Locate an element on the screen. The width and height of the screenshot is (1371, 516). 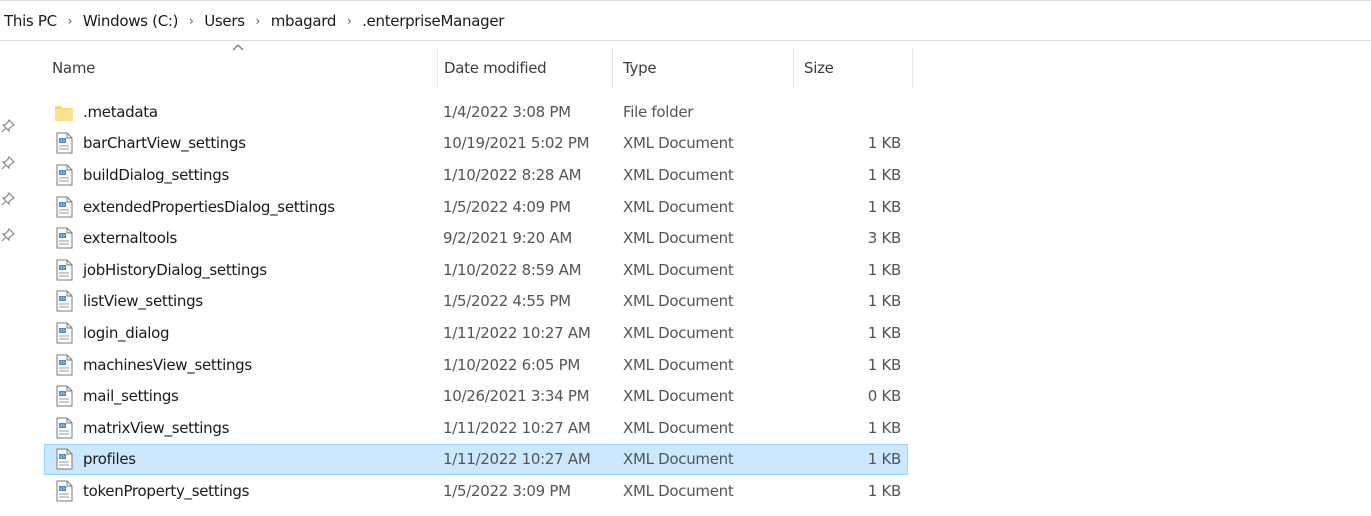
column-header-name: Name is located at coordinates (240, 68).